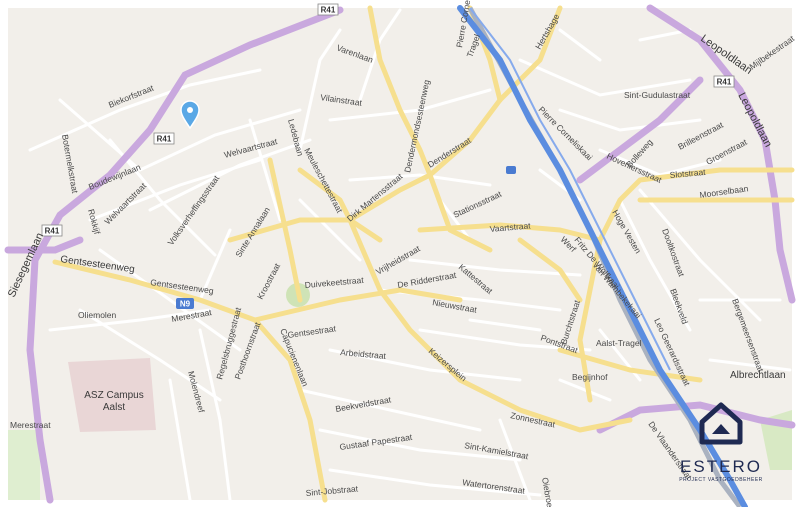 This screenshot has width=800, height=507. Describe the element at coordinates (758, 375) in the screenshot. I see `street-label: Albrechtlaan` at that location.